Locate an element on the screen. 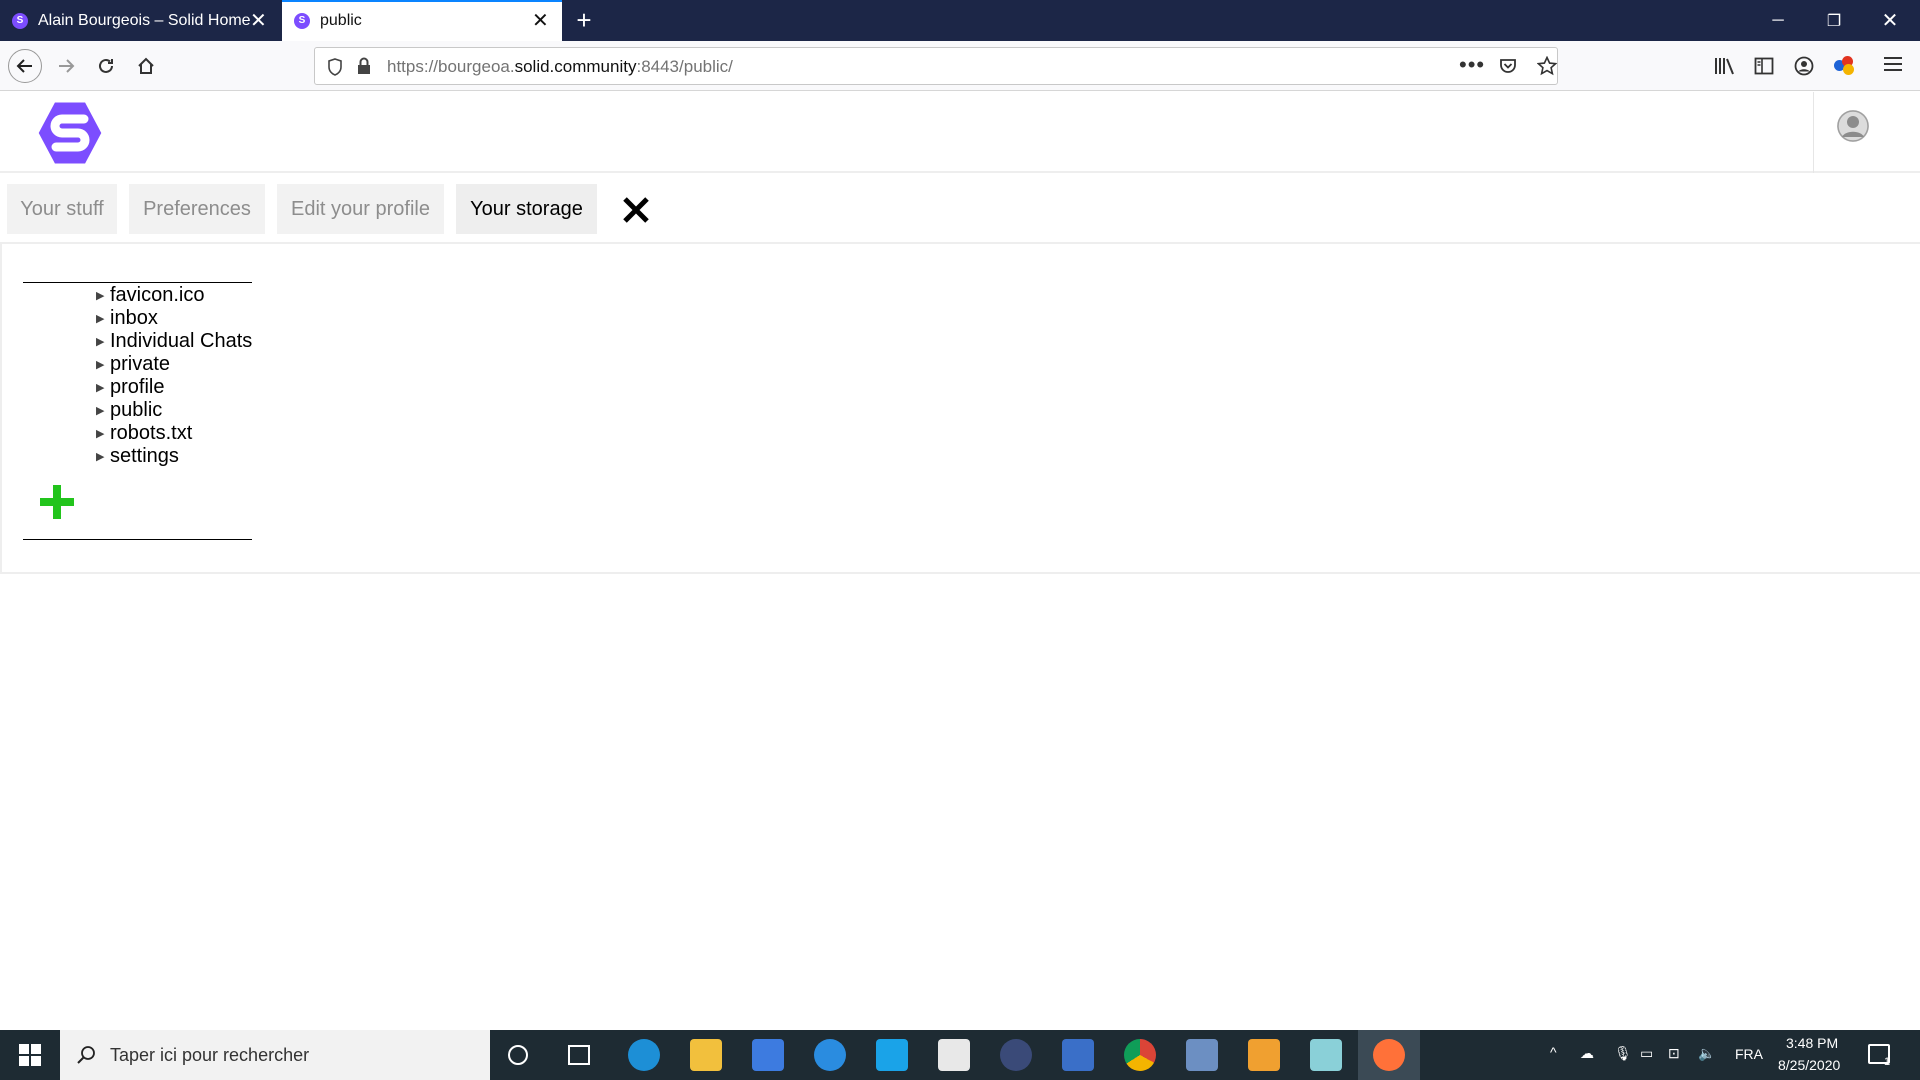 This screenshot has height=1080, width=1920. battery-icon: ▭ is located at coordinates (1646, 1053).